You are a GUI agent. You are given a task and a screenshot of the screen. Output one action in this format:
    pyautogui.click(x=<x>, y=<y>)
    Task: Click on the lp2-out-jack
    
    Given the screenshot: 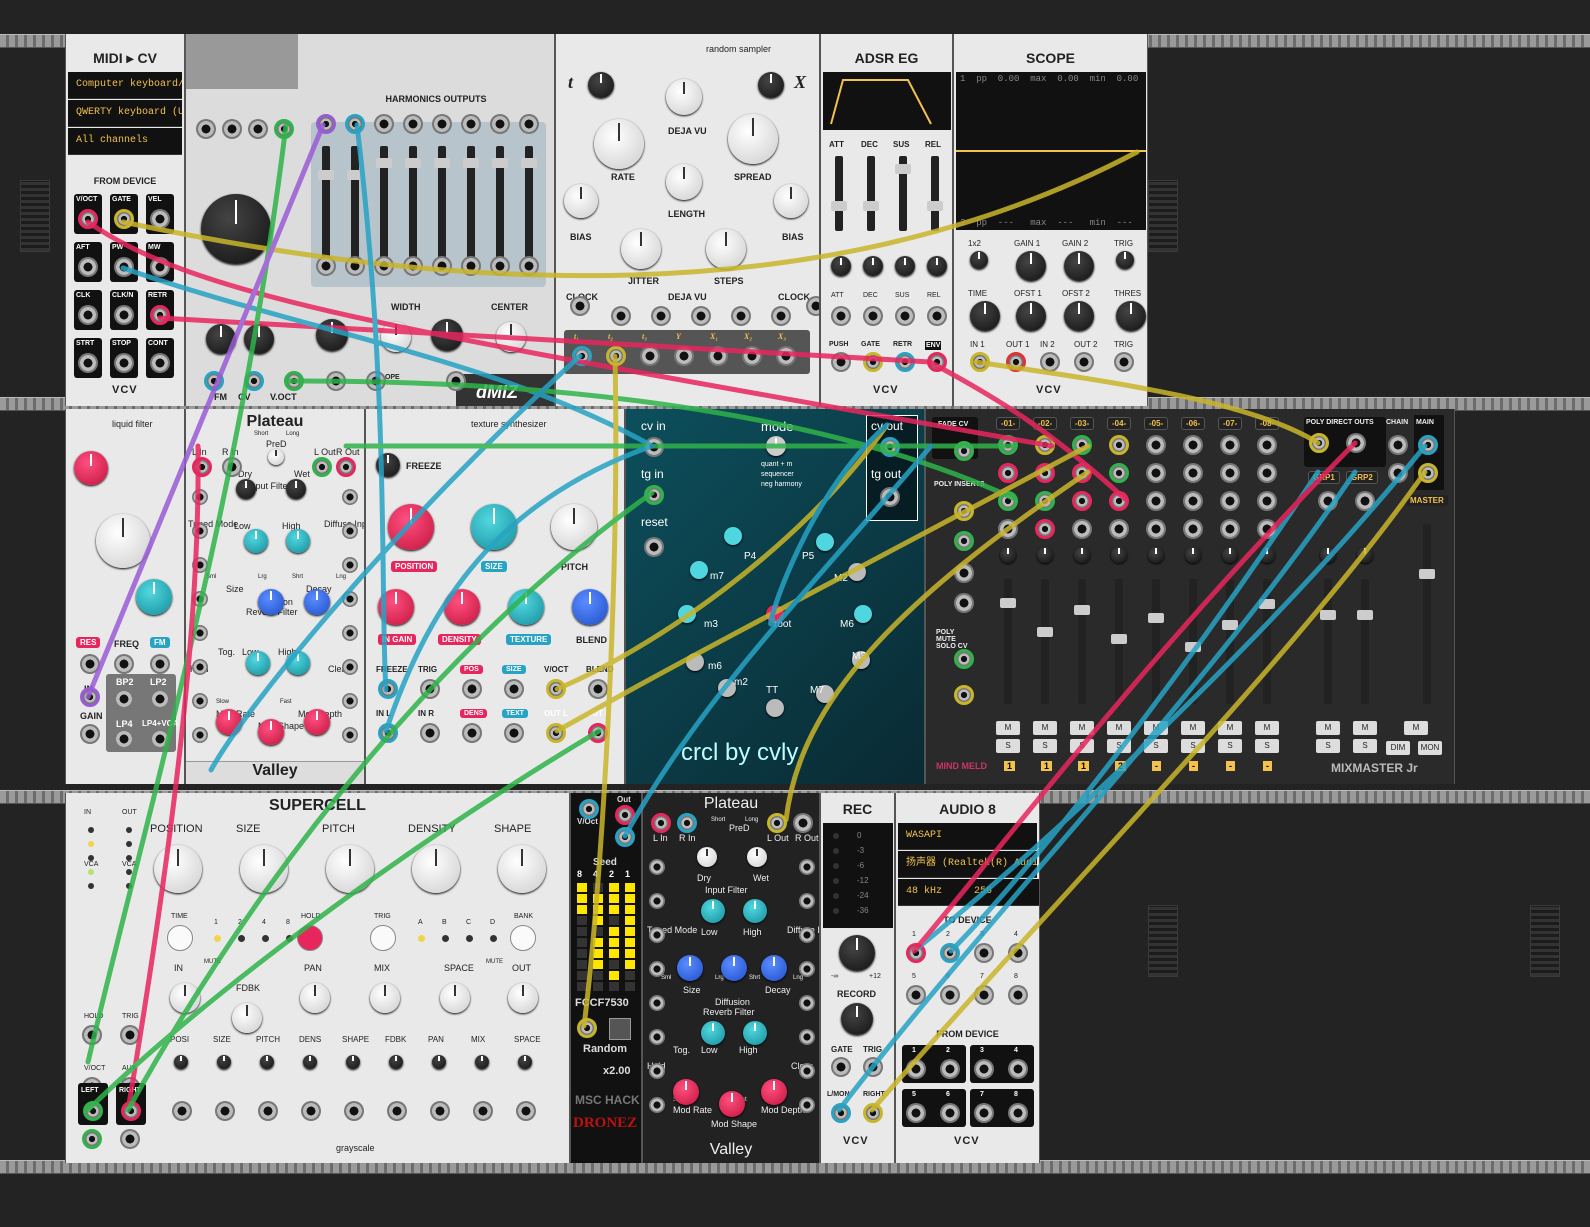 What is the action you would take?
    pyautogui.click(x=160, y=699)
    